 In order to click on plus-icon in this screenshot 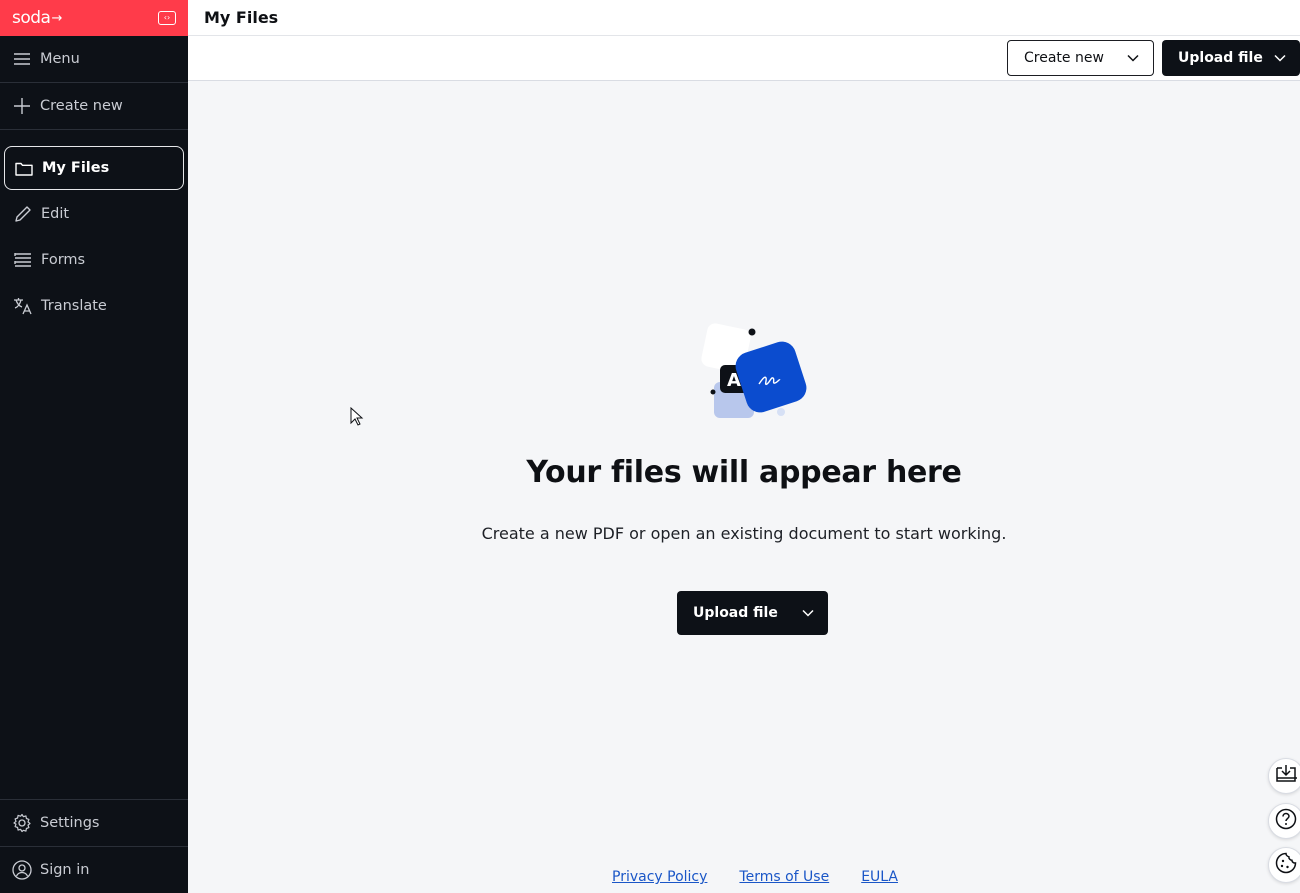, I will do `click(22, 106)`.